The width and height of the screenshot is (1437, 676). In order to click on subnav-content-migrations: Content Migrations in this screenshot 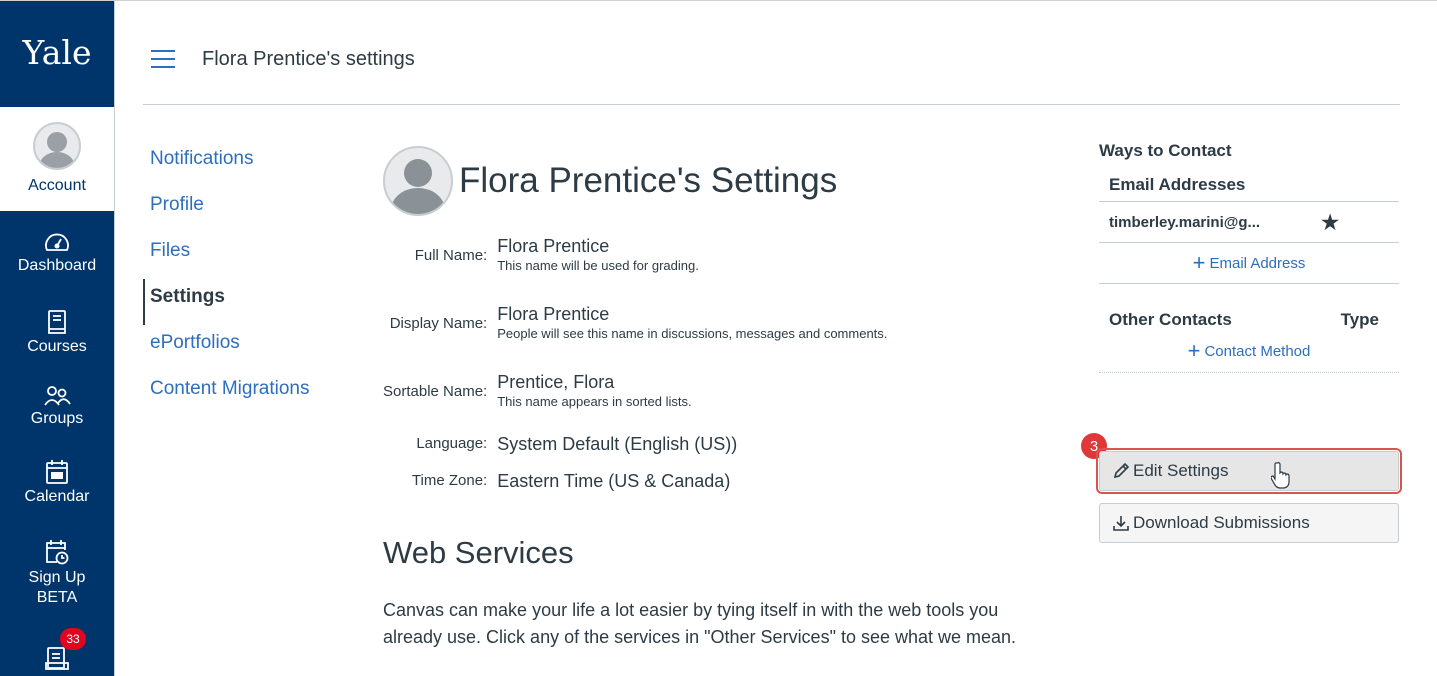, I will do `click(243, 394)`.